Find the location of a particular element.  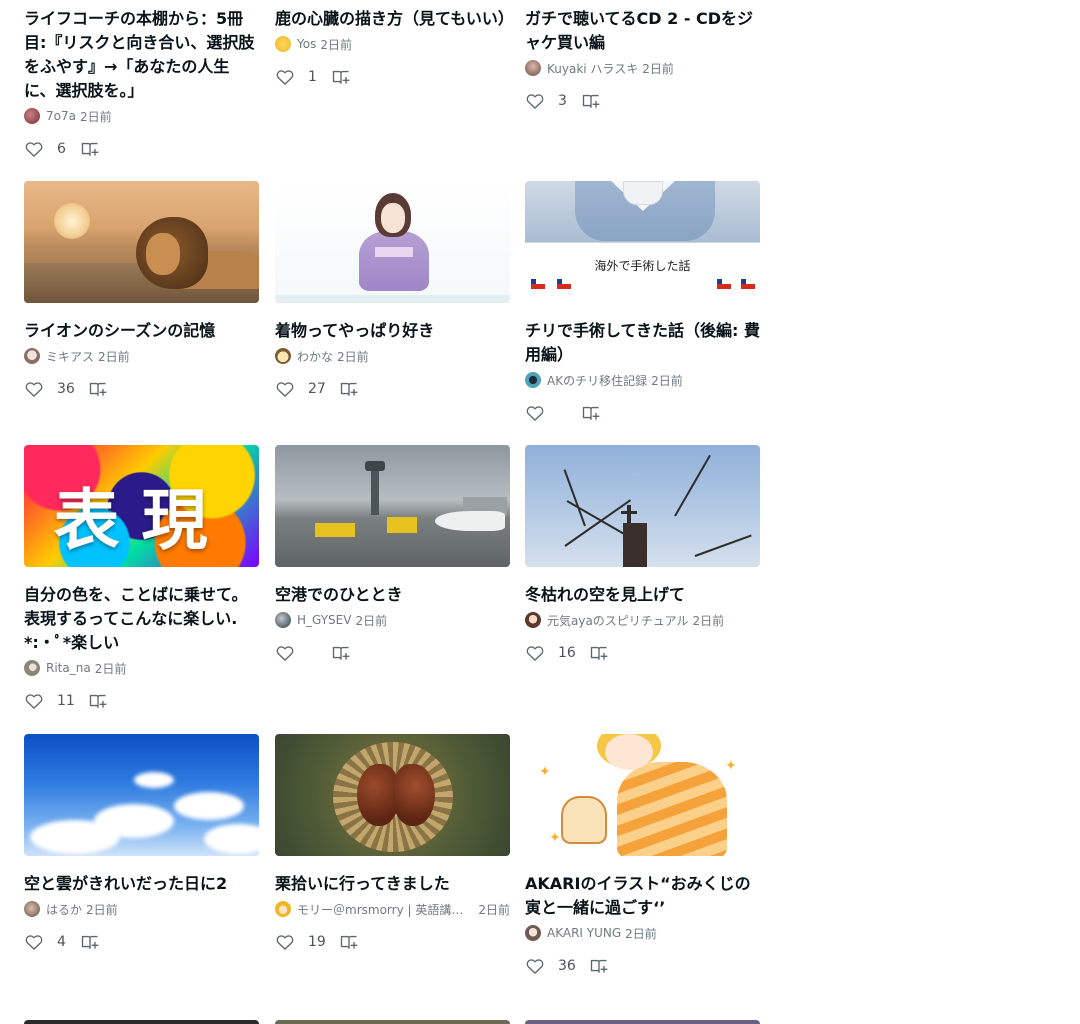

card-title: 栗拾いに行ってきました is located at coordinates (392, 884).